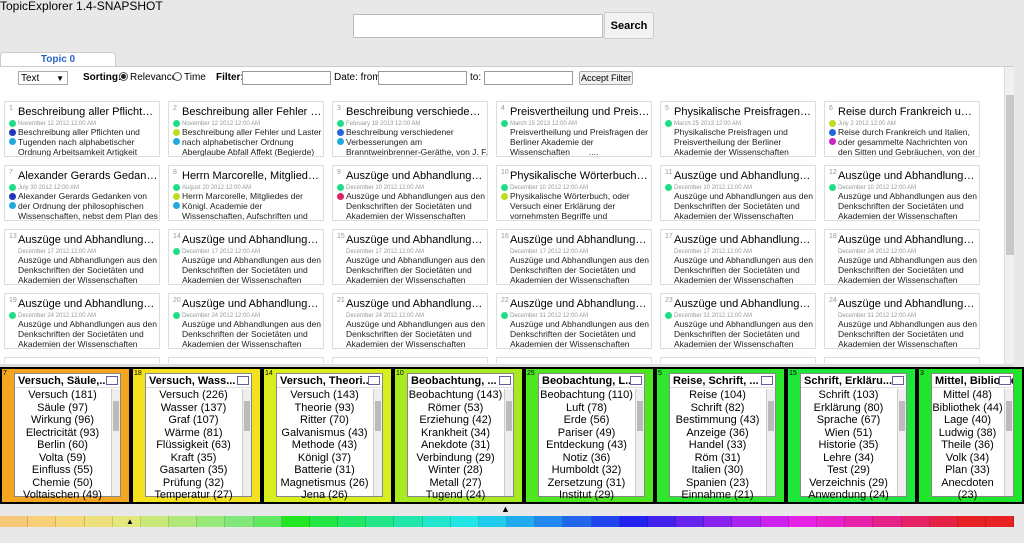 The image size is (1024, 543). I want to click on topic-word: Reise (104), so click(717, 395).